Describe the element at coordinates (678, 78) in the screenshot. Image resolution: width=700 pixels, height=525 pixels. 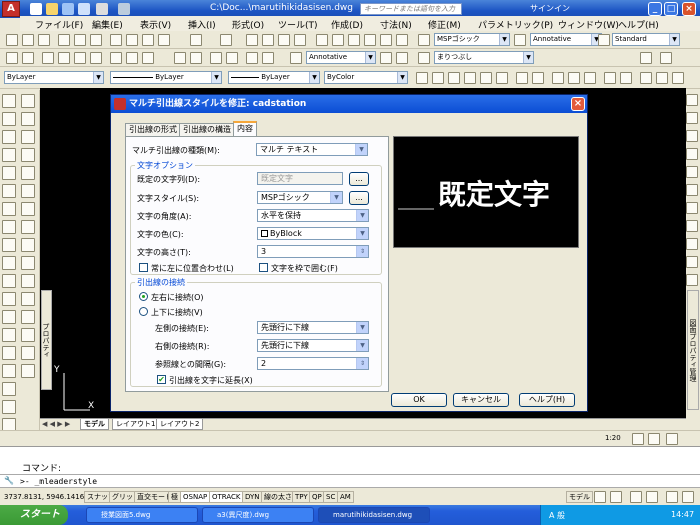
I see `dim-update-icon` at that location.